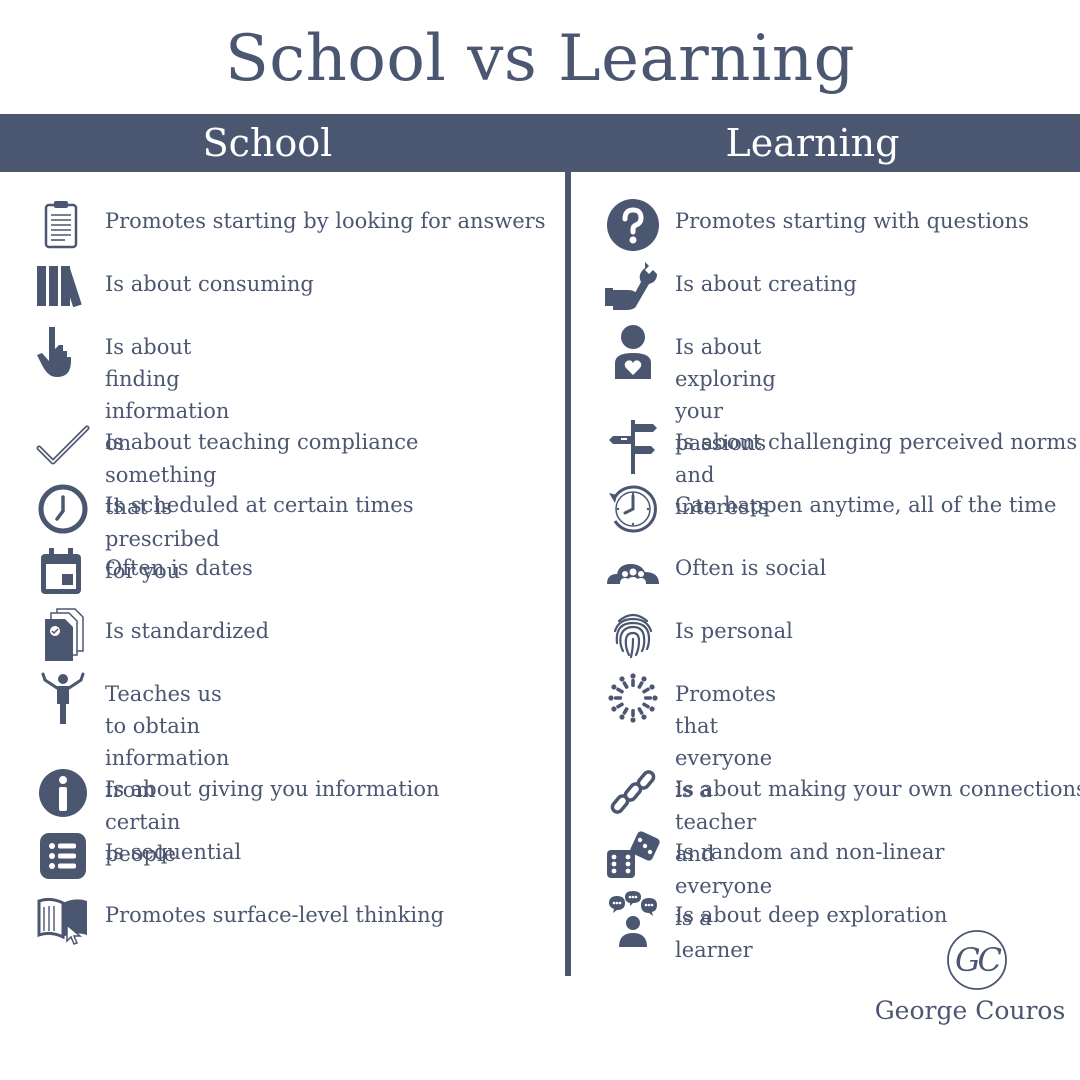 The height and width of the screenshot is (1080, 1080). I want to click on person-heart-icon, so click(633, 351).